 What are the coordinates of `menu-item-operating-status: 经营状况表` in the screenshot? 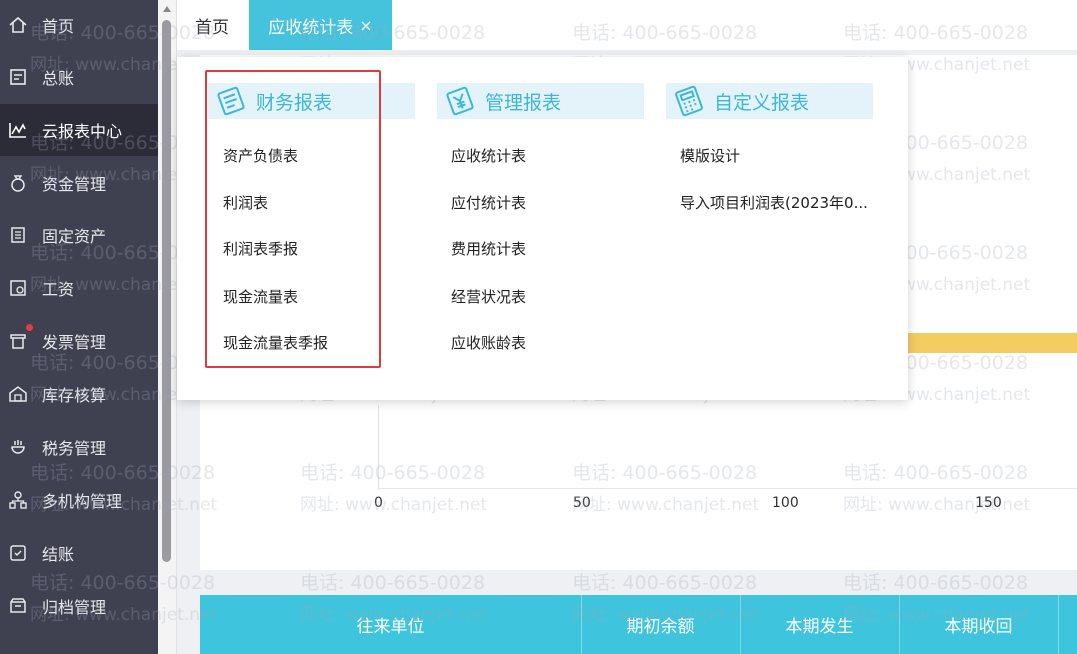 It's located at (488, 296).